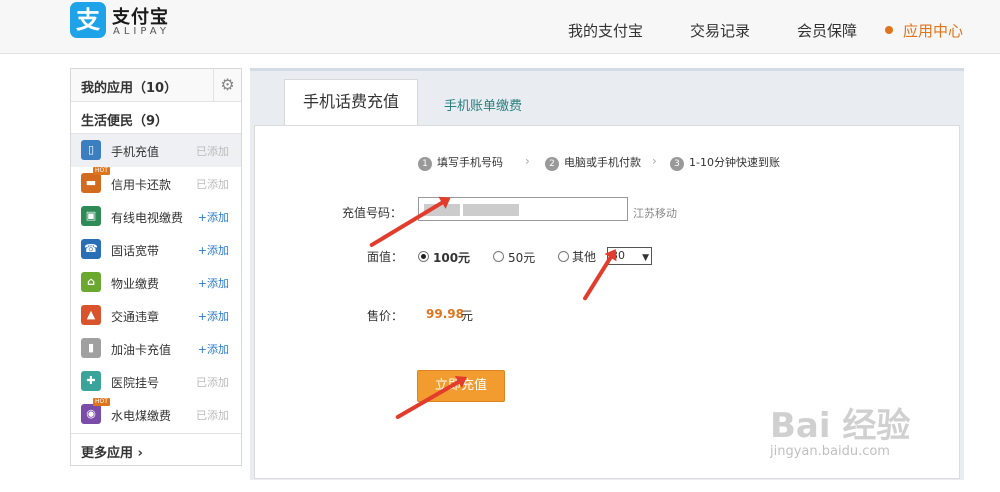 This screenshot has height=492, width=1000. Describe the element at coordinates (88, 20) in the screenshot. I see `alipay-logo-icon: 支` at that location.